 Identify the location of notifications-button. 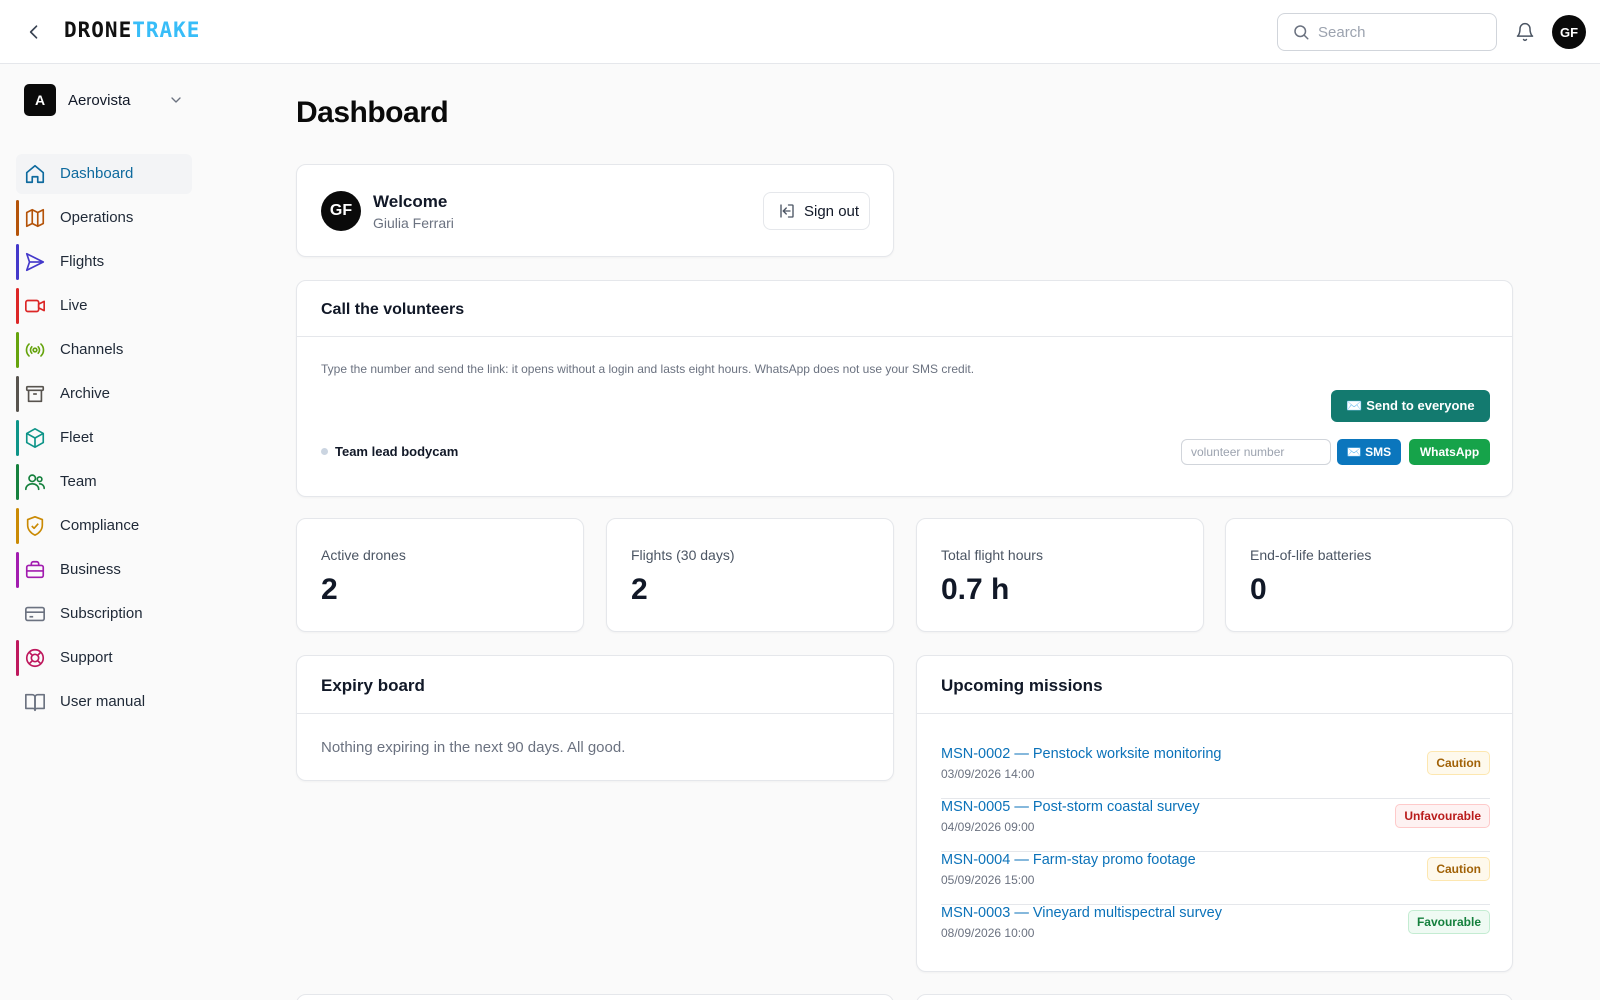
(1525, 32).